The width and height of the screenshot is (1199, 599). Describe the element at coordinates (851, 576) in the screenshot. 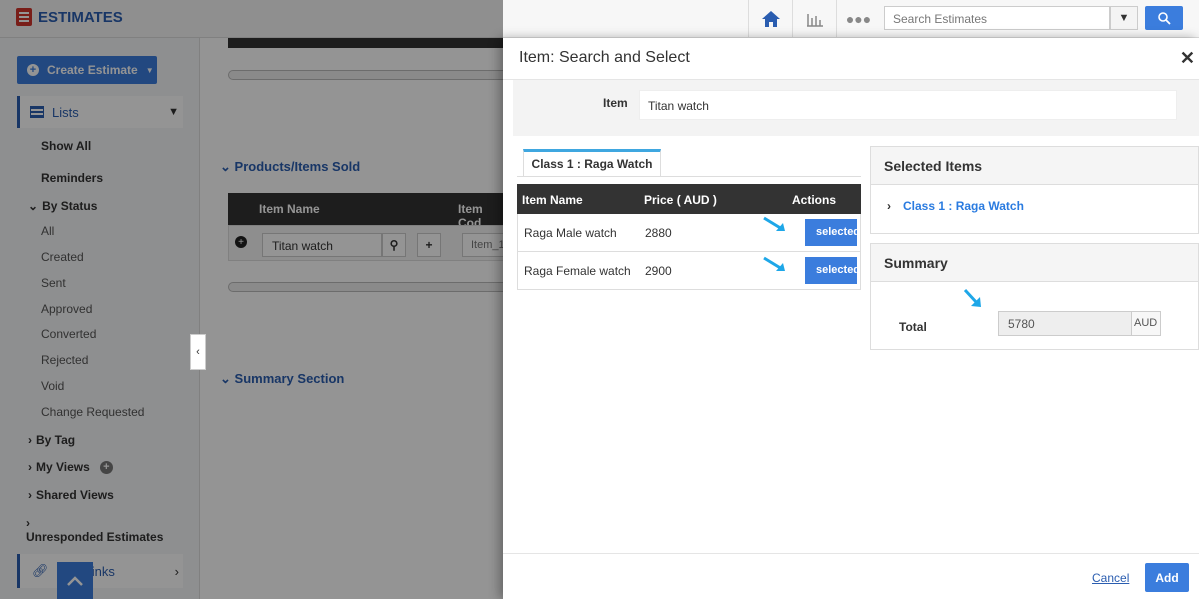

I see `modal-footer: Cancel Add` at that location.